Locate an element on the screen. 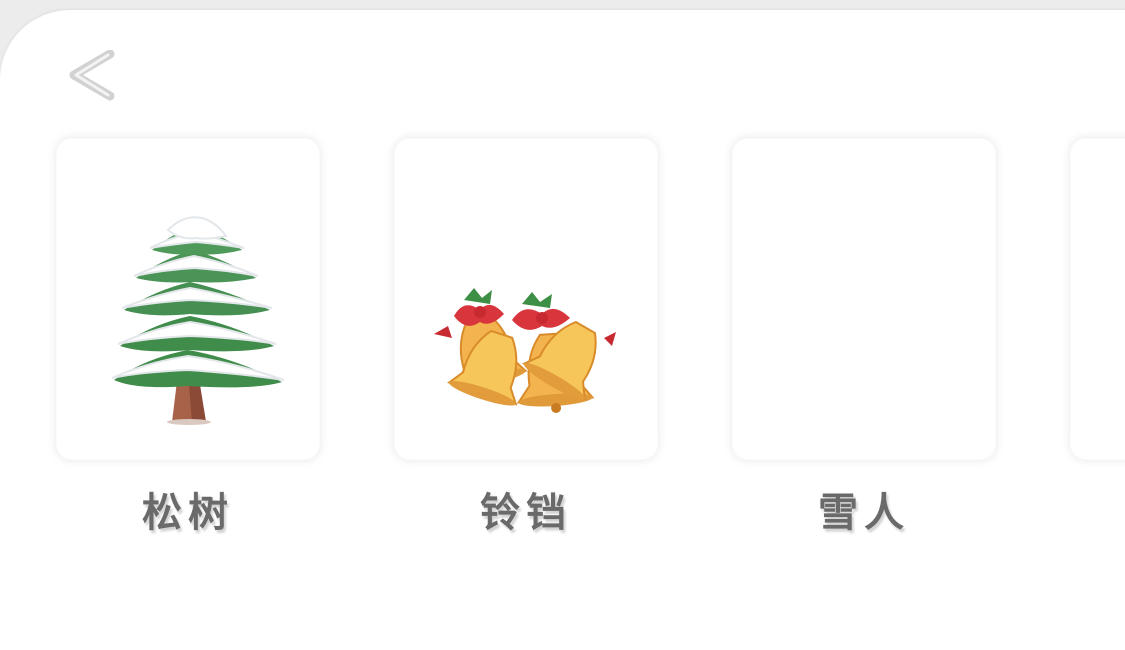 This screenshot has width=1125, height=650. item-card-partial is located at coordinates (1097, 299).